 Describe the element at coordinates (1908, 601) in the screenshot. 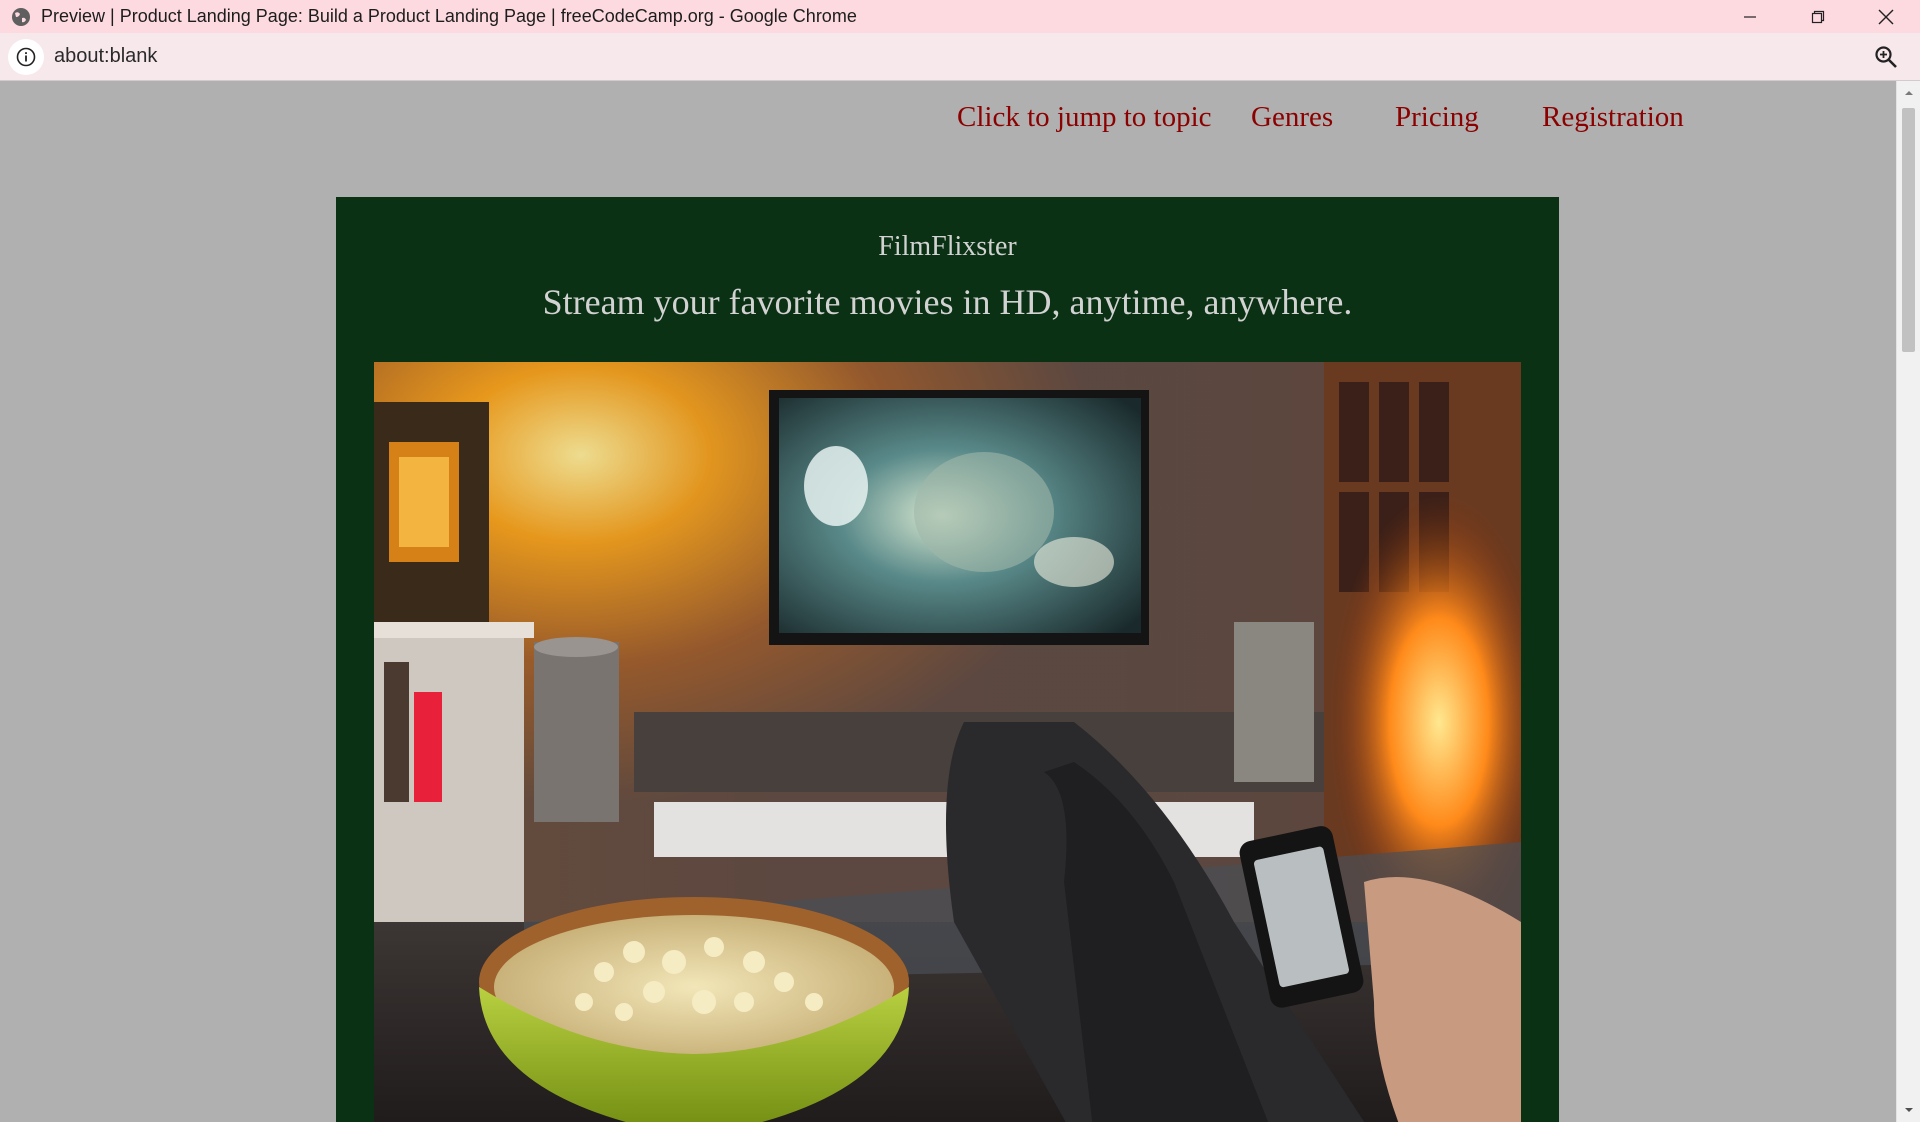

I see `vertical-scrollbar` at that location.